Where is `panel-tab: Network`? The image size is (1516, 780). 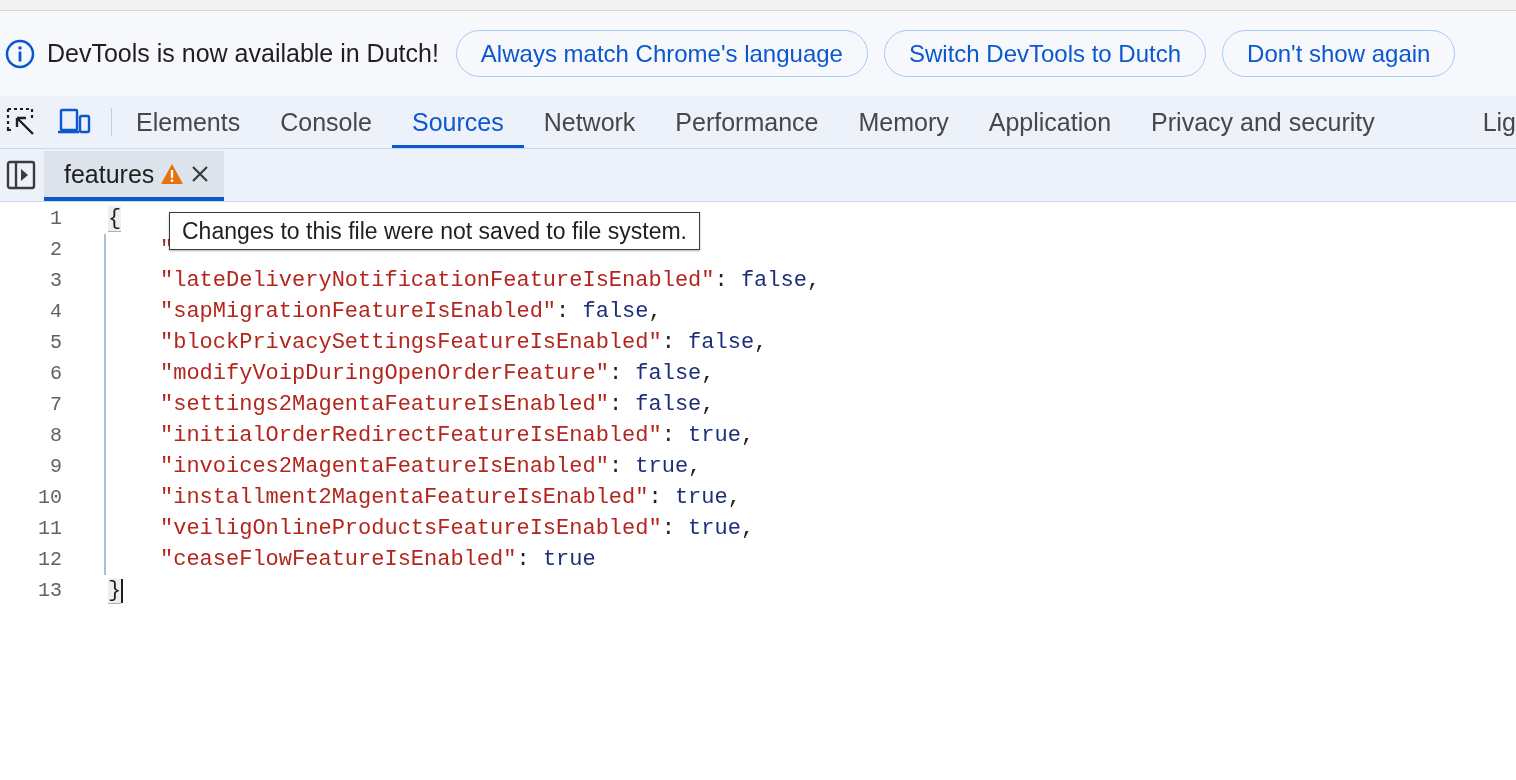 panel-tab: Network is located at coordinates (589, 122).